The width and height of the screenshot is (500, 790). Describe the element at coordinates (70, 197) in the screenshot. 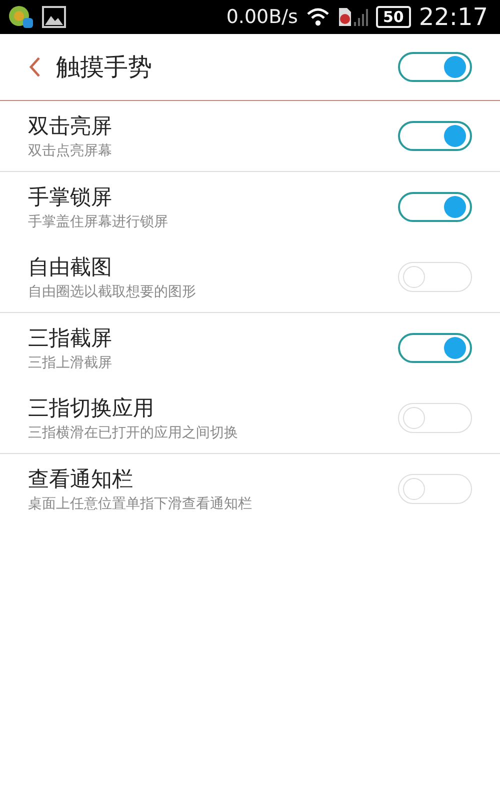

I see `setting-title: 手掌锁屏` at that location.